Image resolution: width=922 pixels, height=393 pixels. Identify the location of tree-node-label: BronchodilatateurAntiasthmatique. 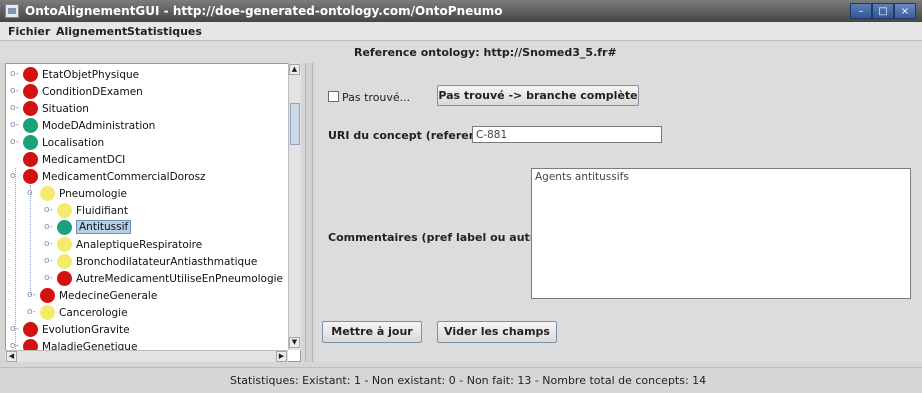
(166, 262).